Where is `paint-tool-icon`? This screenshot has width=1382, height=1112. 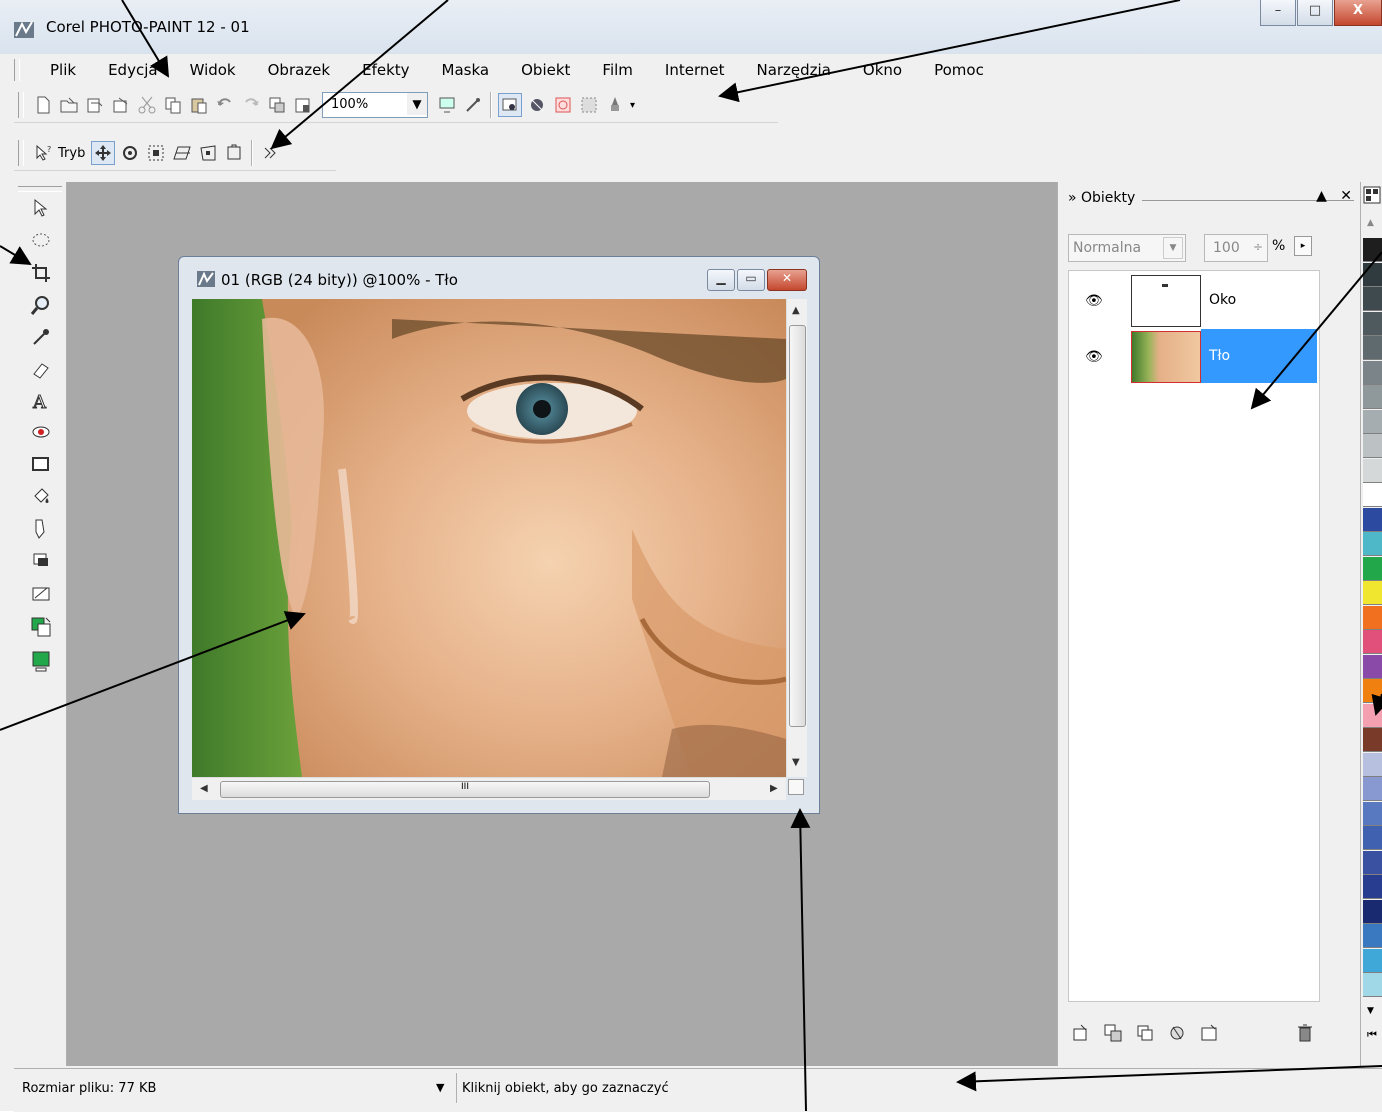
paint-tool-icon is located at coordinates (41, 529).